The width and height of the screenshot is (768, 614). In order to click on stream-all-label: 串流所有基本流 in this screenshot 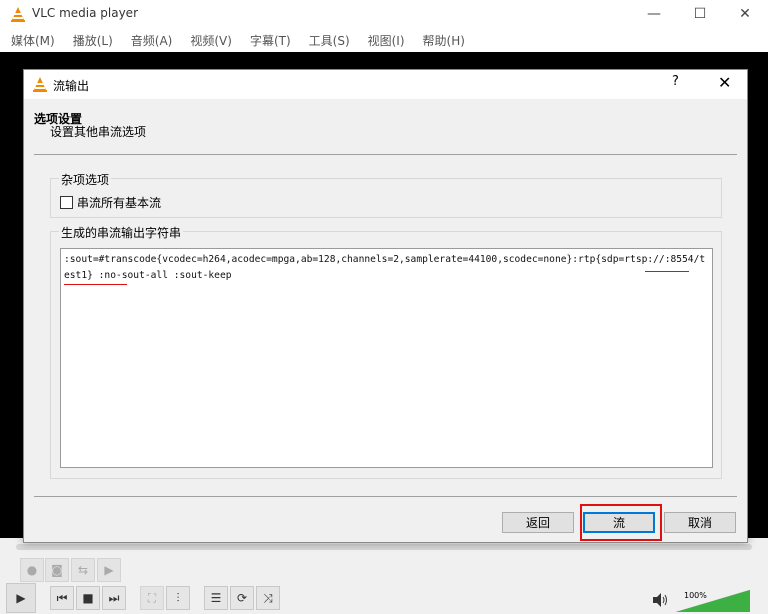, I will do `click(119, 203)`.